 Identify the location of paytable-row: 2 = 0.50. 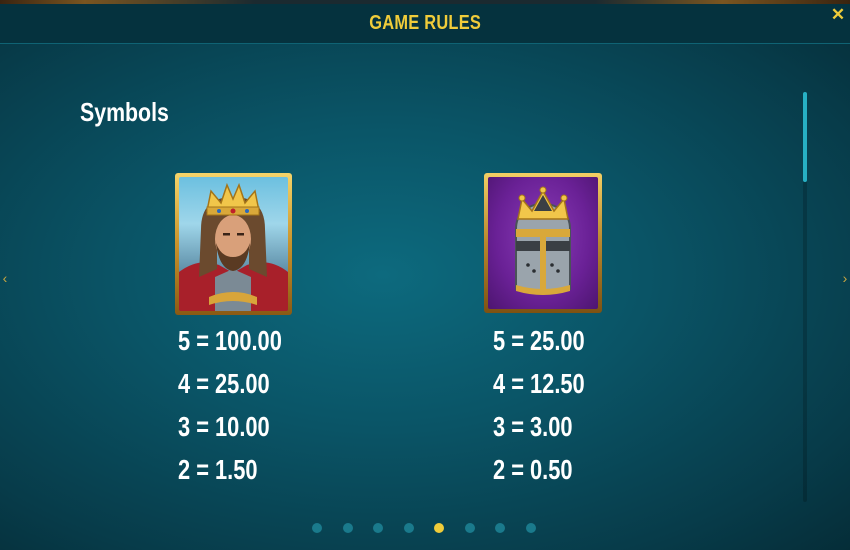
(533, 469).